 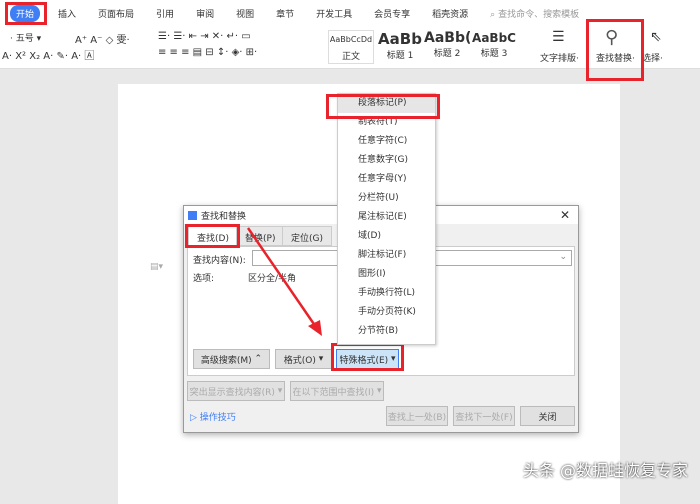 What do you see at coordinates (315, 328) in the screenshot?
I see `arrow-head` at bounding box center [315, 328].